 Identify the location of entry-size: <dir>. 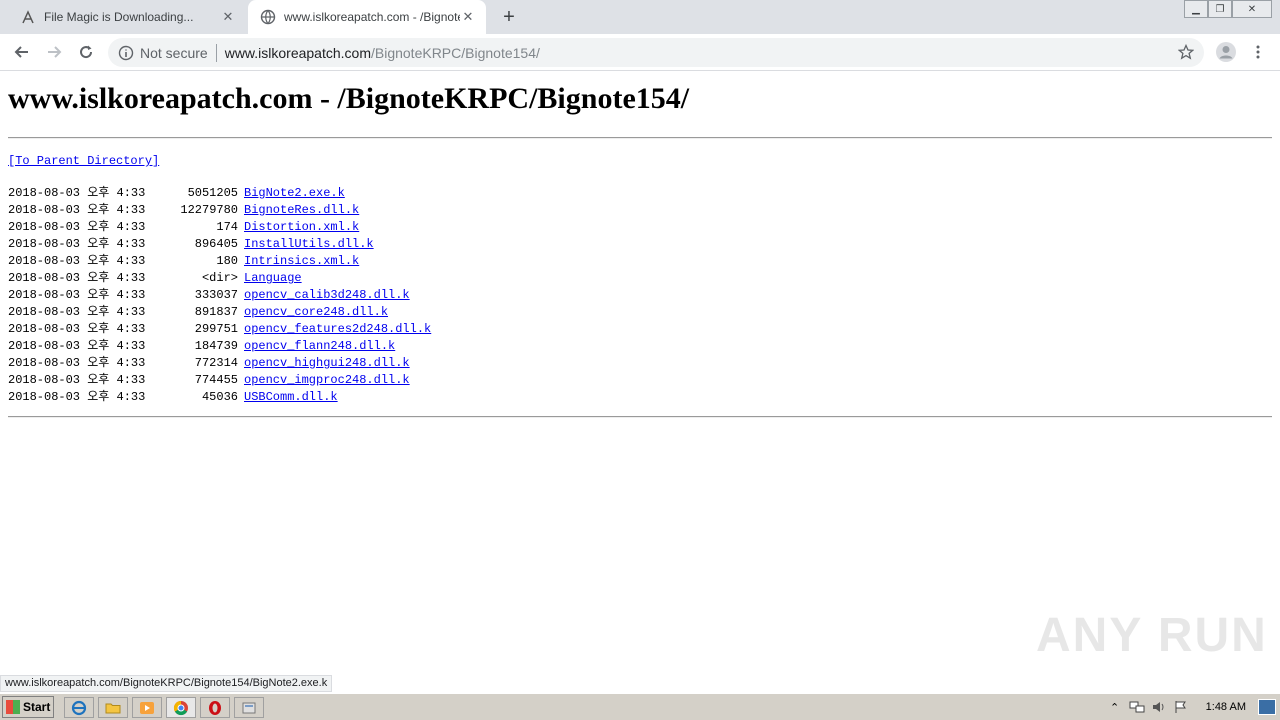
(219, 278).